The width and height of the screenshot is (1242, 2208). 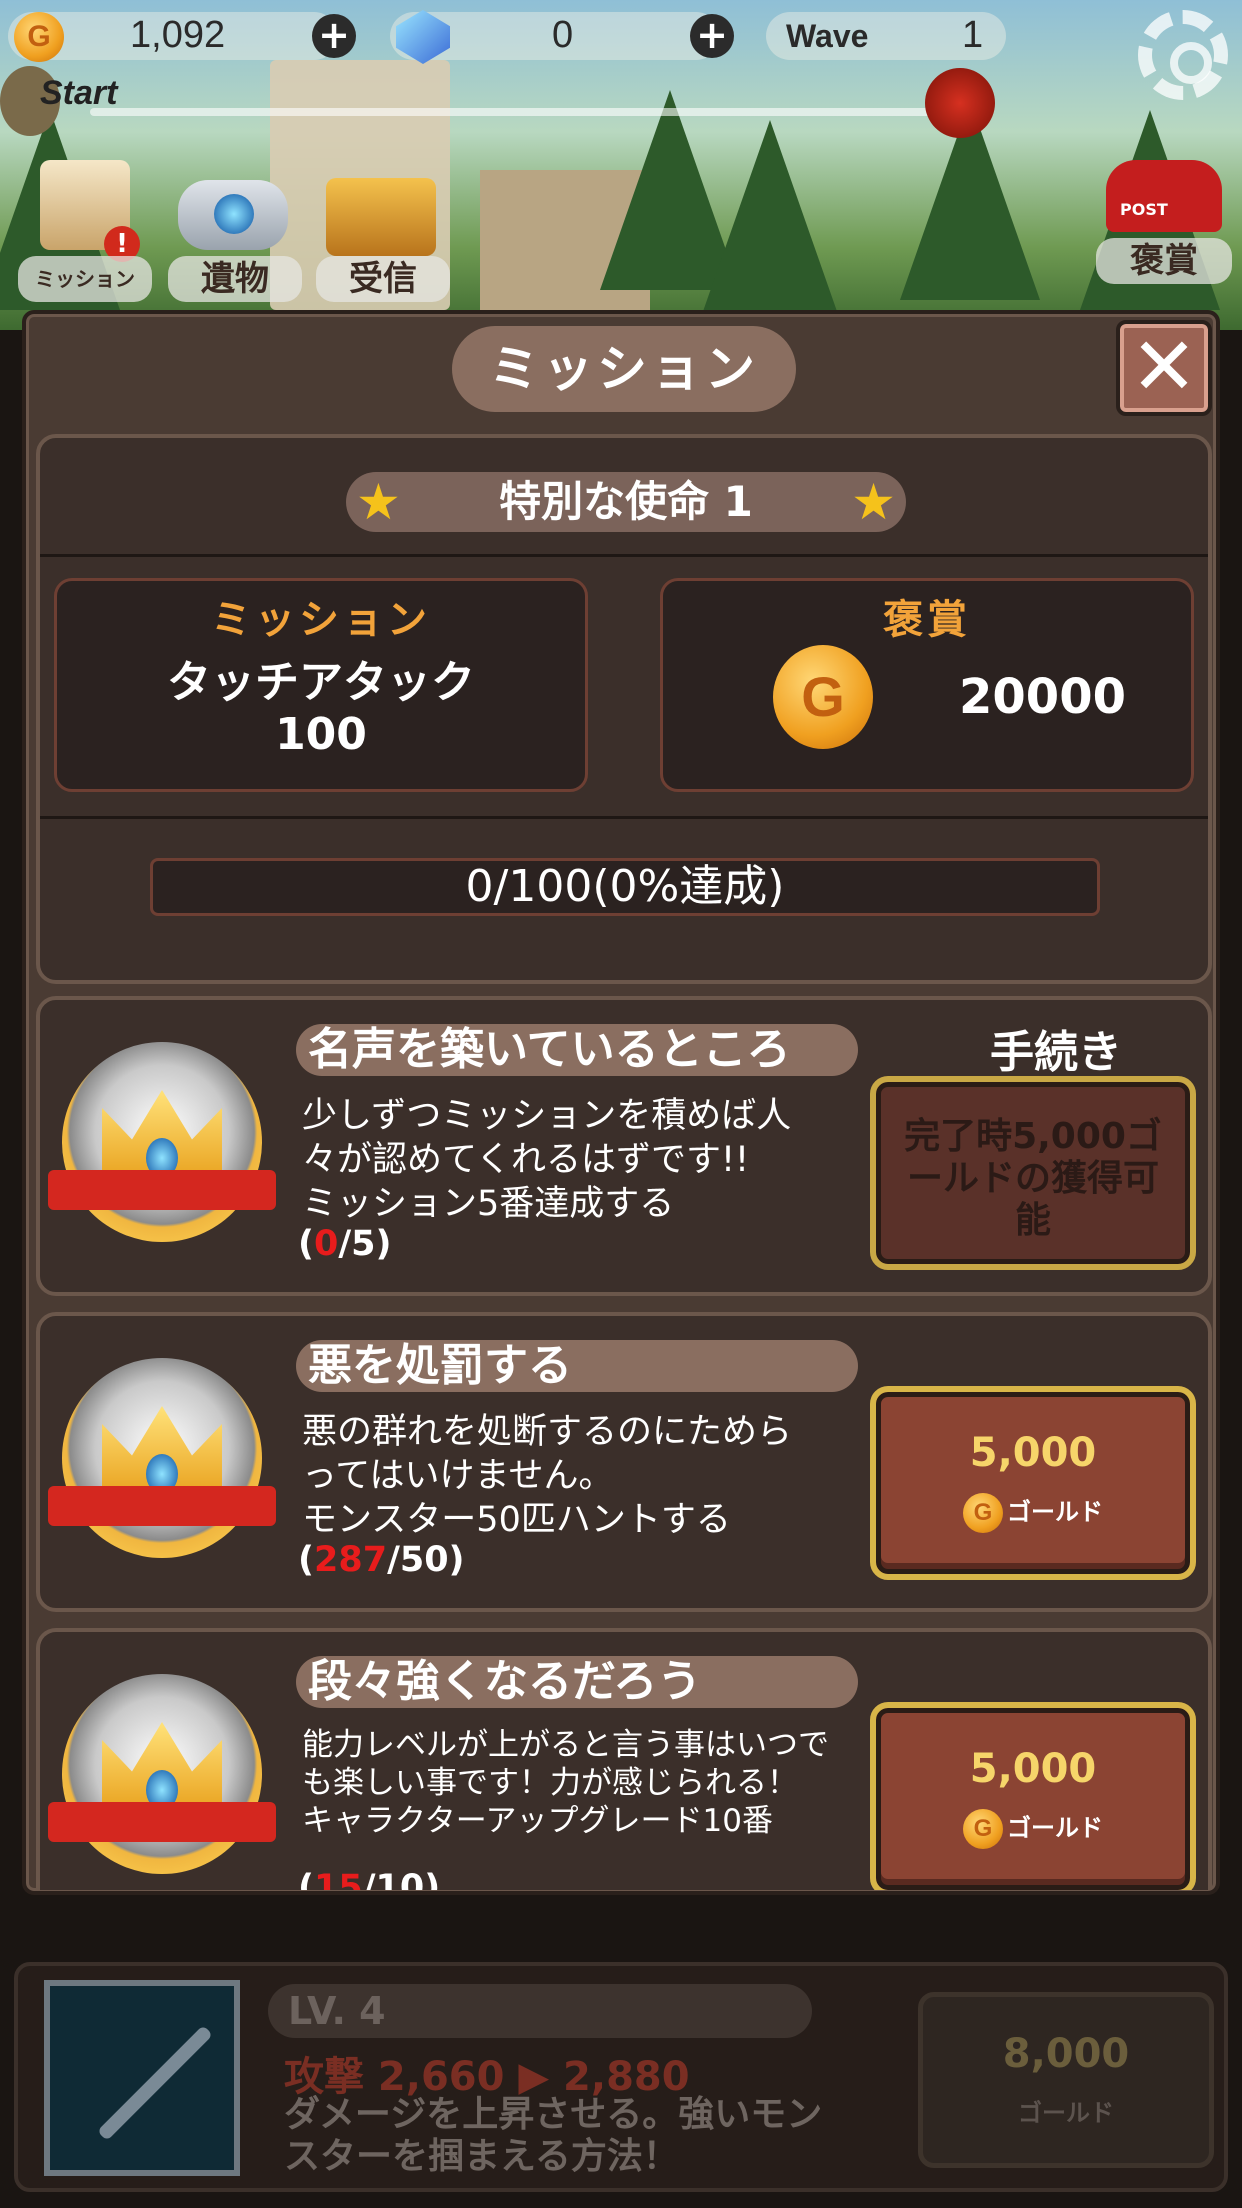 What do you see at coordinates (351, 1560) in the screenshot?
I see `count-current: 287` at bounding box center [351, 1560].